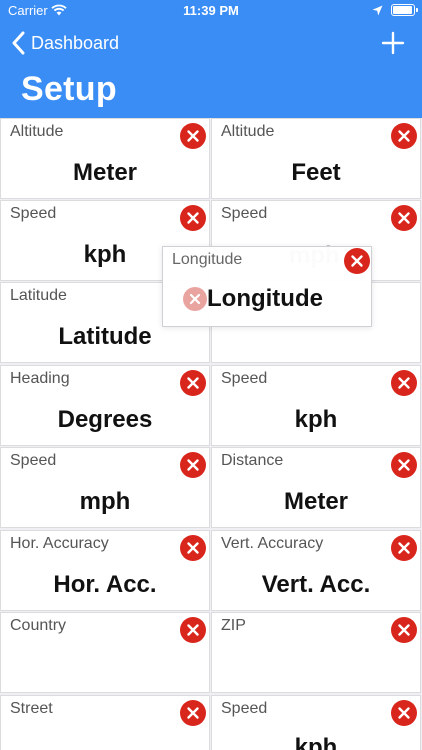  I want to click on tile-label: Street, so click(31, 708).